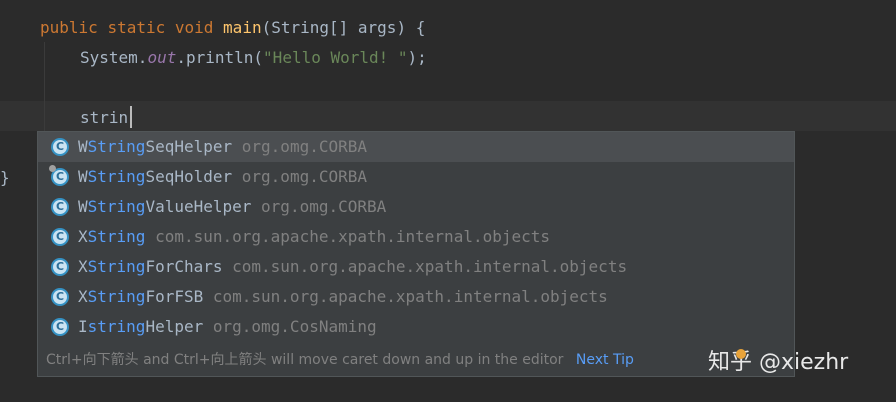 This screenshot has width=896, height=402. What do you see at coordinates (136, 27) in the screenshot?
I see `keyword-static: static` at bounding box center [136, 27].